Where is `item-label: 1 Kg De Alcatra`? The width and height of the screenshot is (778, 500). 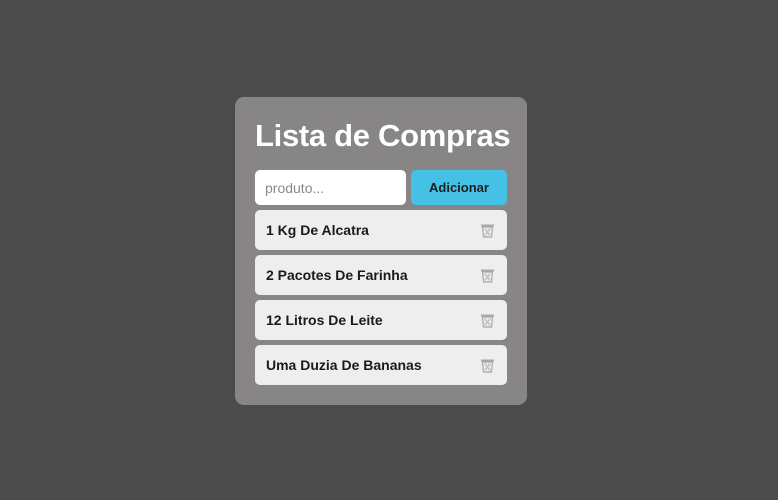
item-label: 1 Kg De Alcatra is located at coordinates (317, 230).